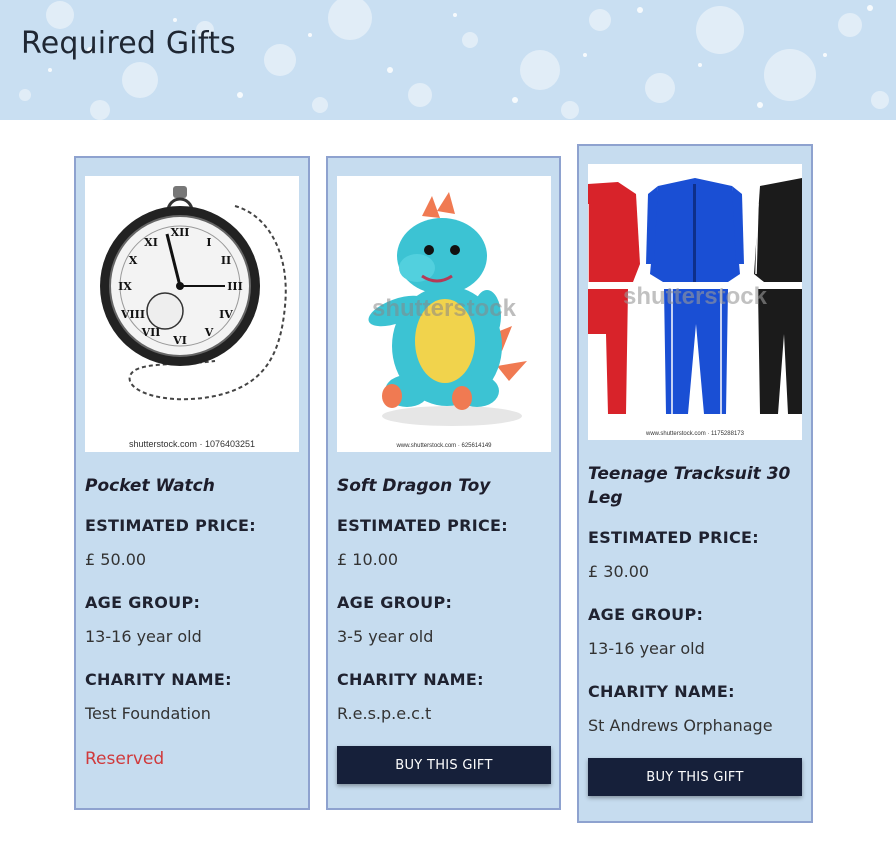  Describe the element at coordinates (695, 434) in the screenshot. I see `image-caption: www.shutterstock.com · 1175288173` at that location.